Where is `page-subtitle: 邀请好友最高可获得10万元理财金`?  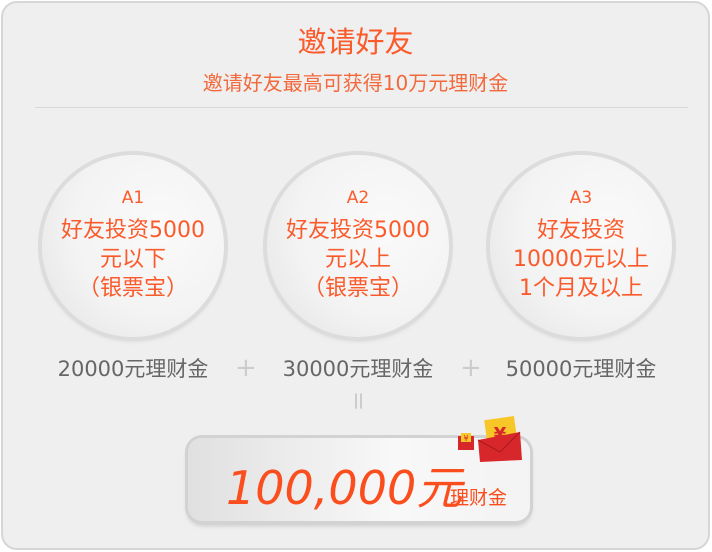
page-subtitle: 邀请好友最高可获得10万元理财金 is located at coordinates (355, 83).